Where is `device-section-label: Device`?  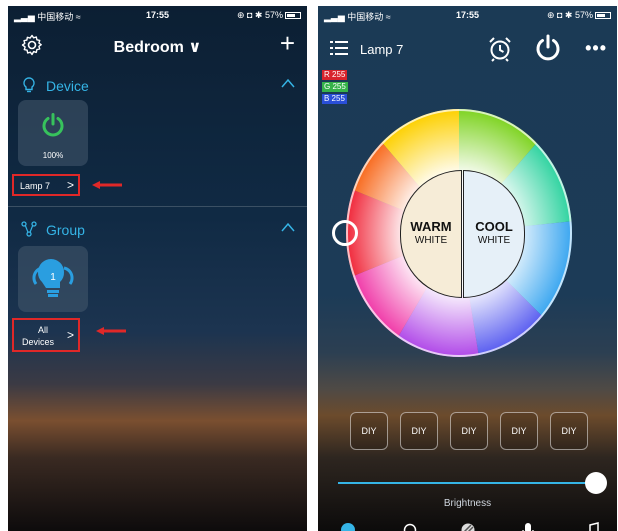
device-section-label: Device is located at coordinates (67, 86).